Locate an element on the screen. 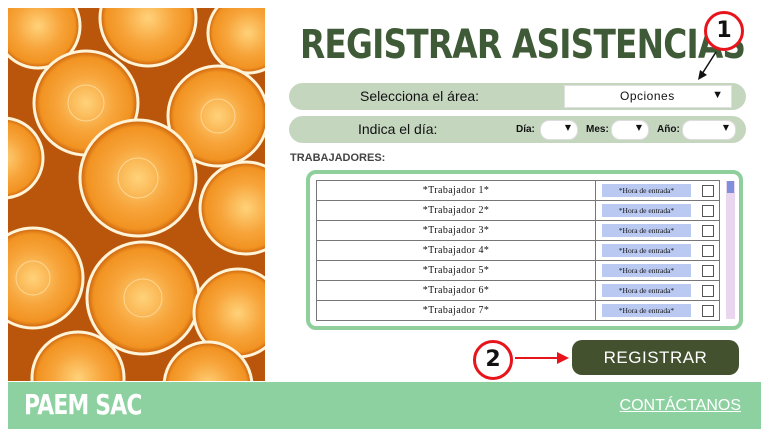 This screenshot has width=769, height=436. area-select: Opciones ▼ is located at coordinates (648, 96).